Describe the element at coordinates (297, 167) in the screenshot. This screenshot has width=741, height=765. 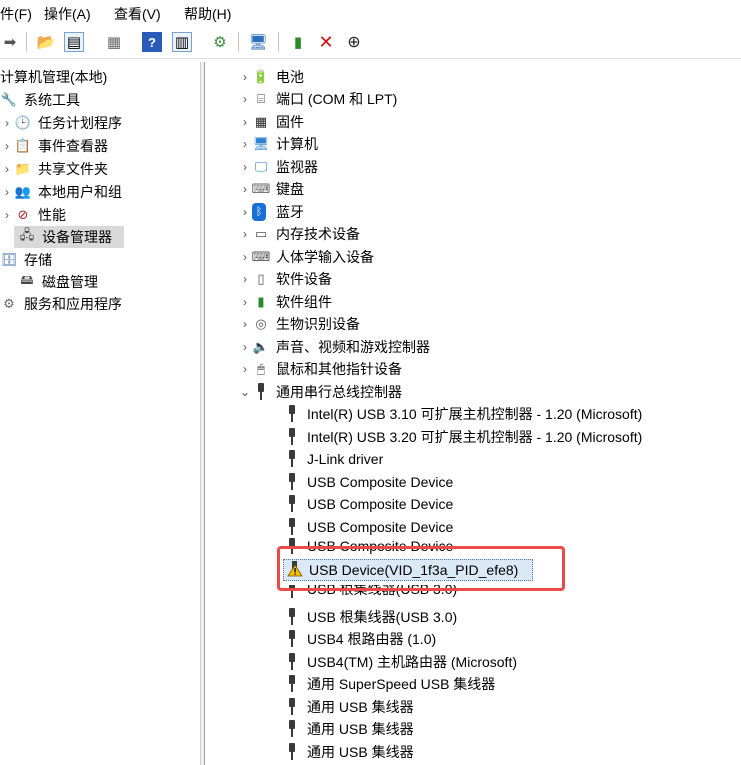
I see `category-label: 监视器` at that location.